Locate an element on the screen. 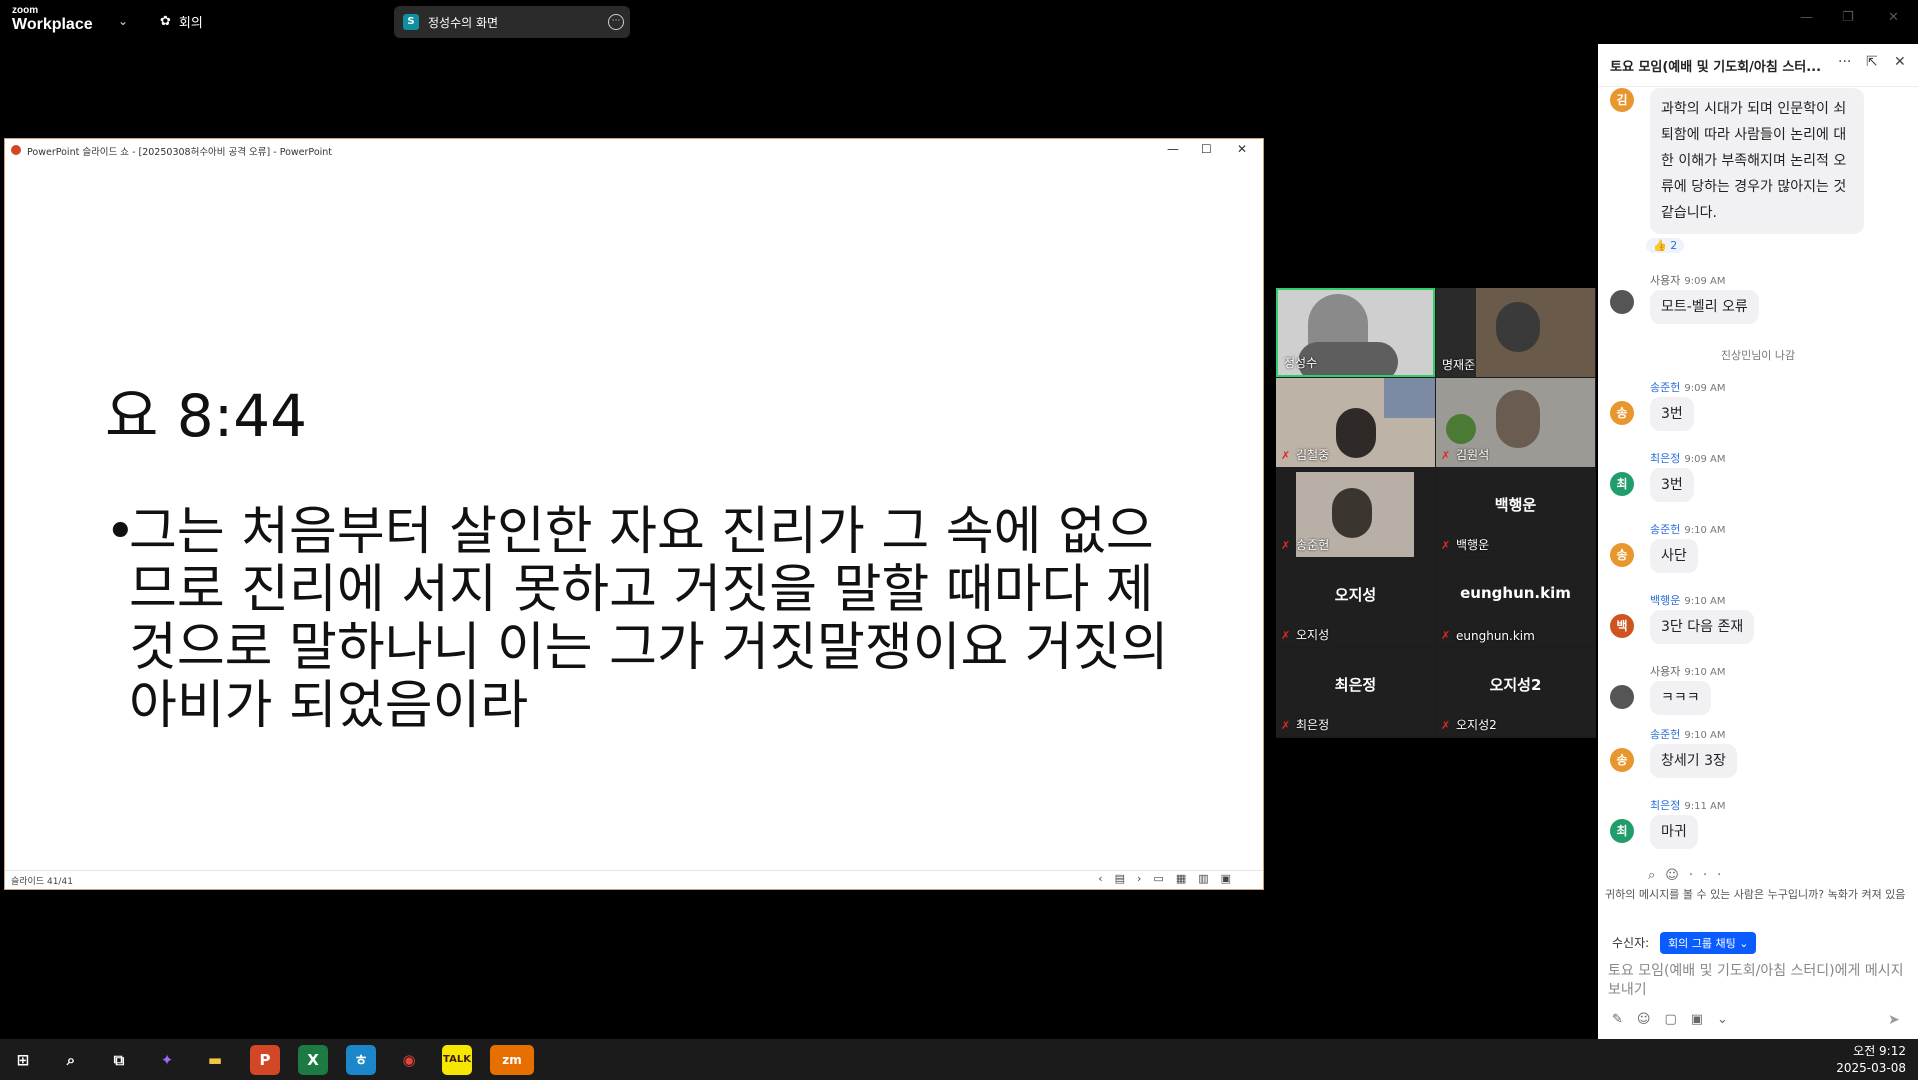  minimize-icon: — is located at coordinates (1806, 17).